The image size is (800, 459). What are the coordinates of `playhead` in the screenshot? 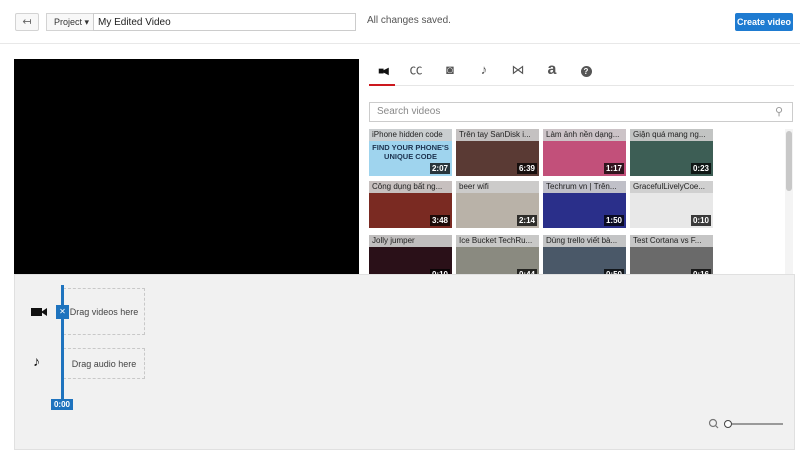 It's located at (62, 342).